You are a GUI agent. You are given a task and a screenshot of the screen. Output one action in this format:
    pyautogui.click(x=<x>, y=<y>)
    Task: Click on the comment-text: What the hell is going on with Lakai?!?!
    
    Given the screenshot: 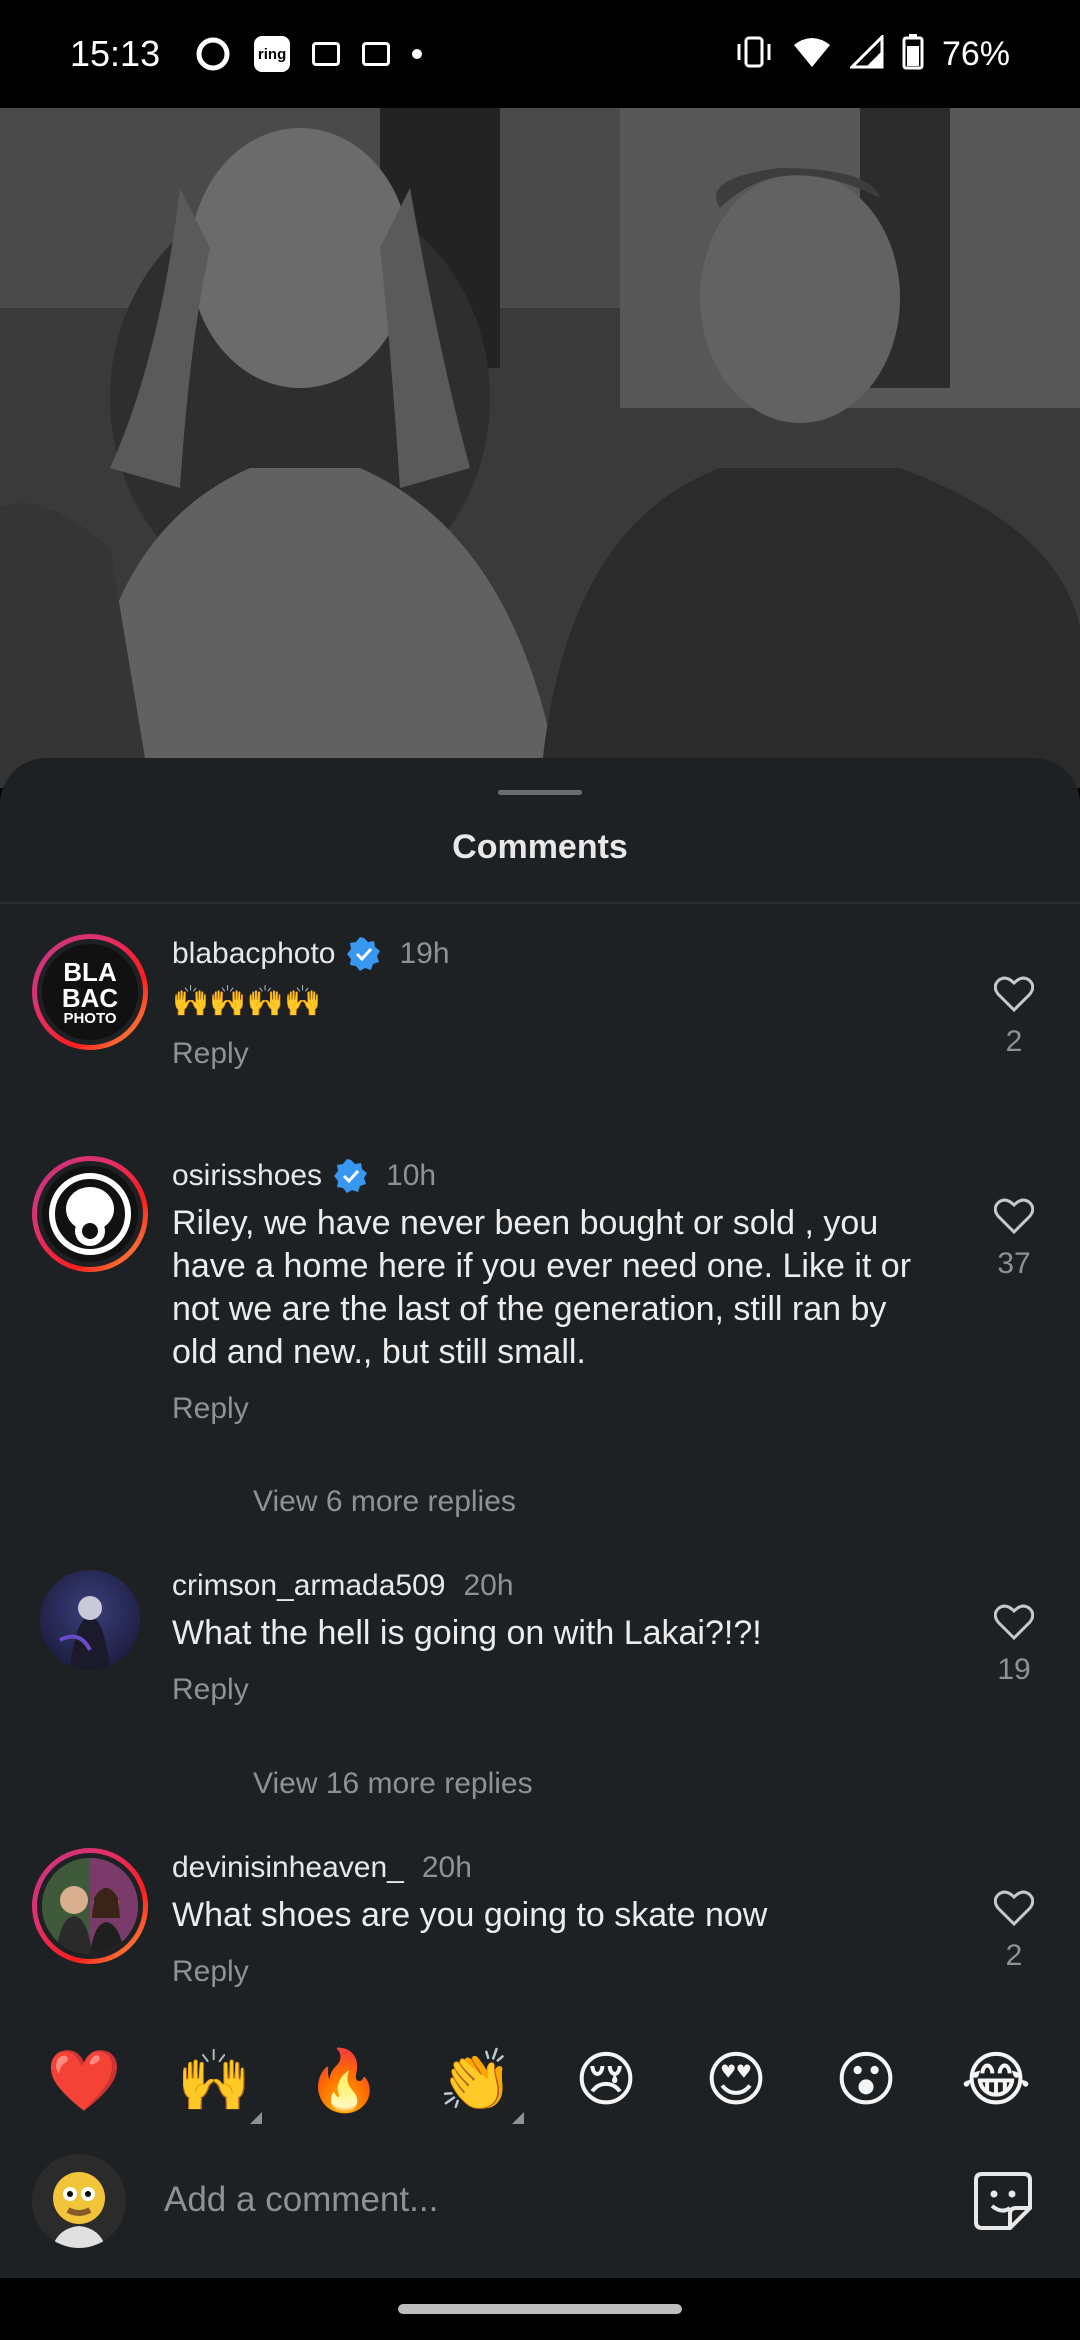 What is the action you would take?
    pyautogui.click(x=467, y=1633)
    